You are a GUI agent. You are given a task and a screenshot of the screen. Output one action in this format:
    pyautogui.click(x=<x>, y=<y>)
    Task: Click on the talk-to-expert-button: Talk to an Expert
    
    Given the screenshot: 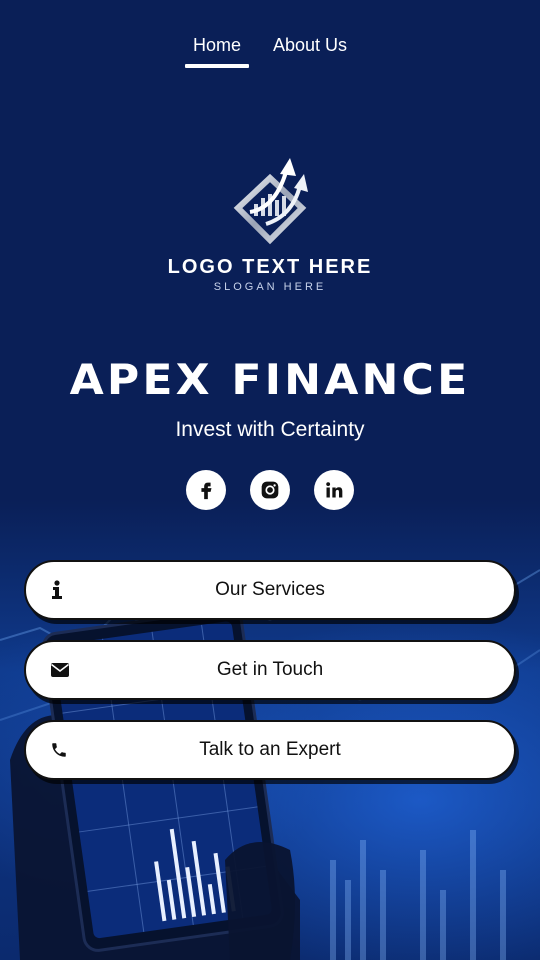 What is the action you would take?
    pyautogui.click(x=270, y=750)
    